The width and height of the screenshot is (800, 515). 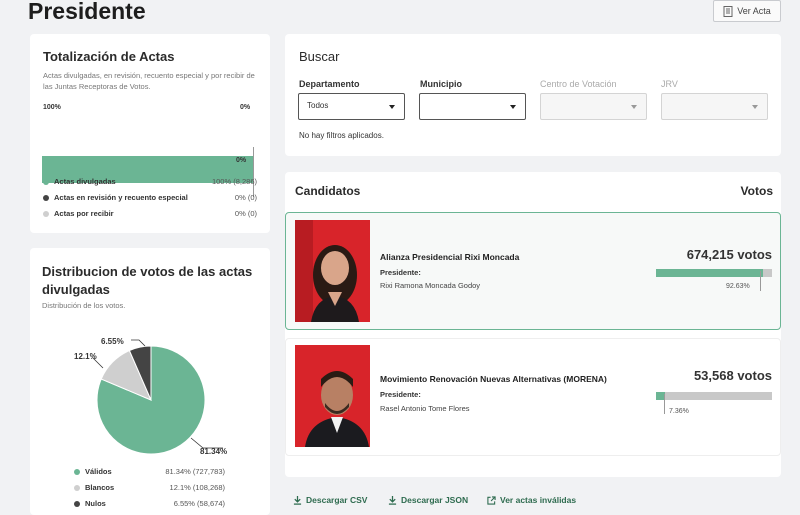 What do you see at coordinates (669, 84) in the screenshot?
I see `filter-label-jrv: JRV` at bounding box center [669, 84].